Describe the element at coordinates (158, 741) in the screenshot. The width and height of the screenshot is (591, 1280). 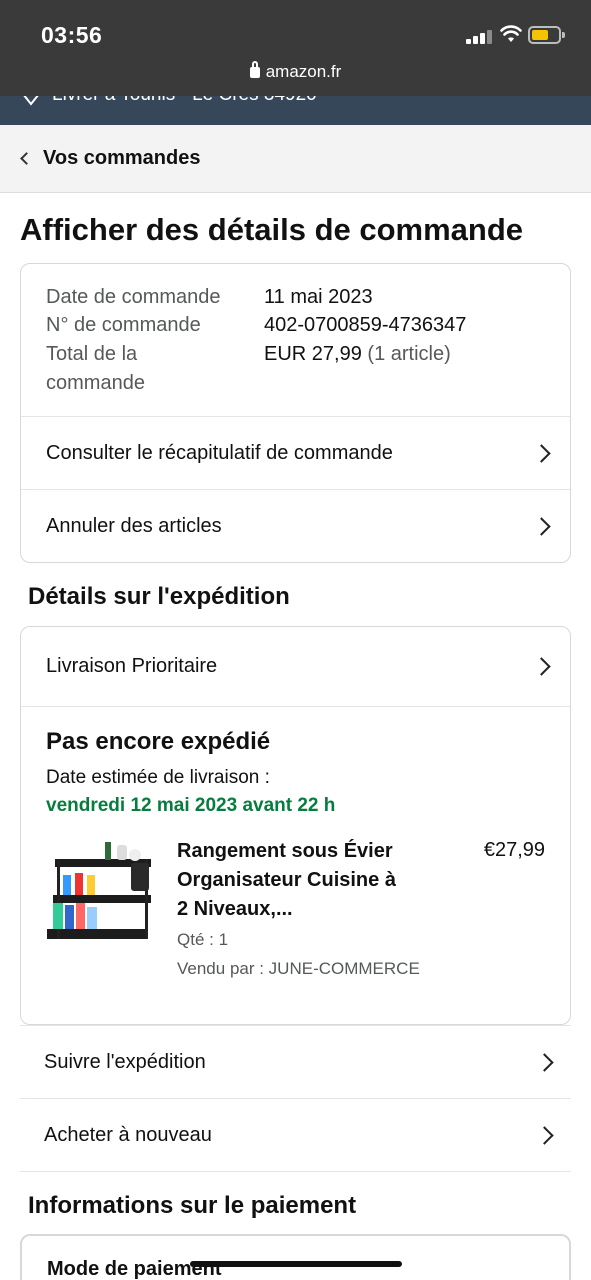
I see `shipment-status: Pas encore expédié` at that location.